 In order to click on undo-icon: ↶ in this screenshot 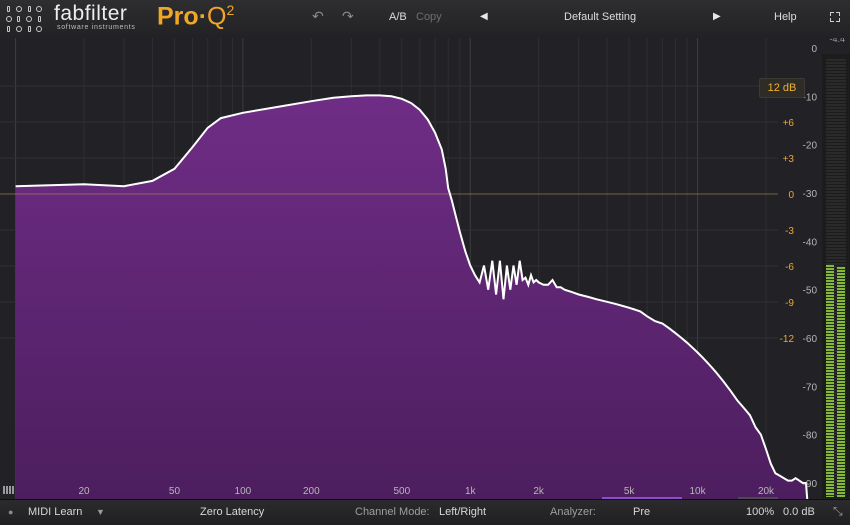, I will do `click(318, 17)`.